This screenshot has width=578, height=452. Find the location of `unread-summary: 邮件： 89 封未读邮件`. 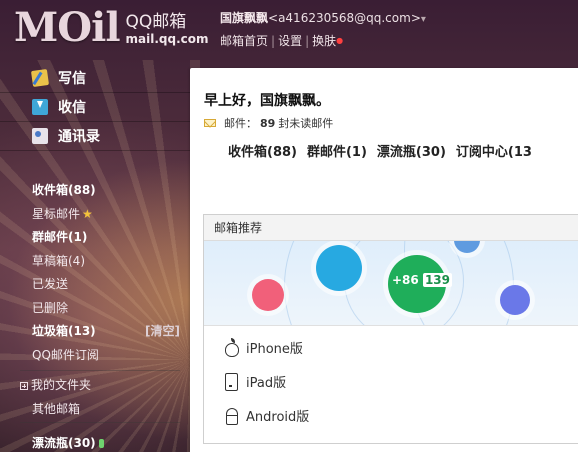

unread-summary: 邮件： 89 封未读邮件 is located at coordinates (268, 123).